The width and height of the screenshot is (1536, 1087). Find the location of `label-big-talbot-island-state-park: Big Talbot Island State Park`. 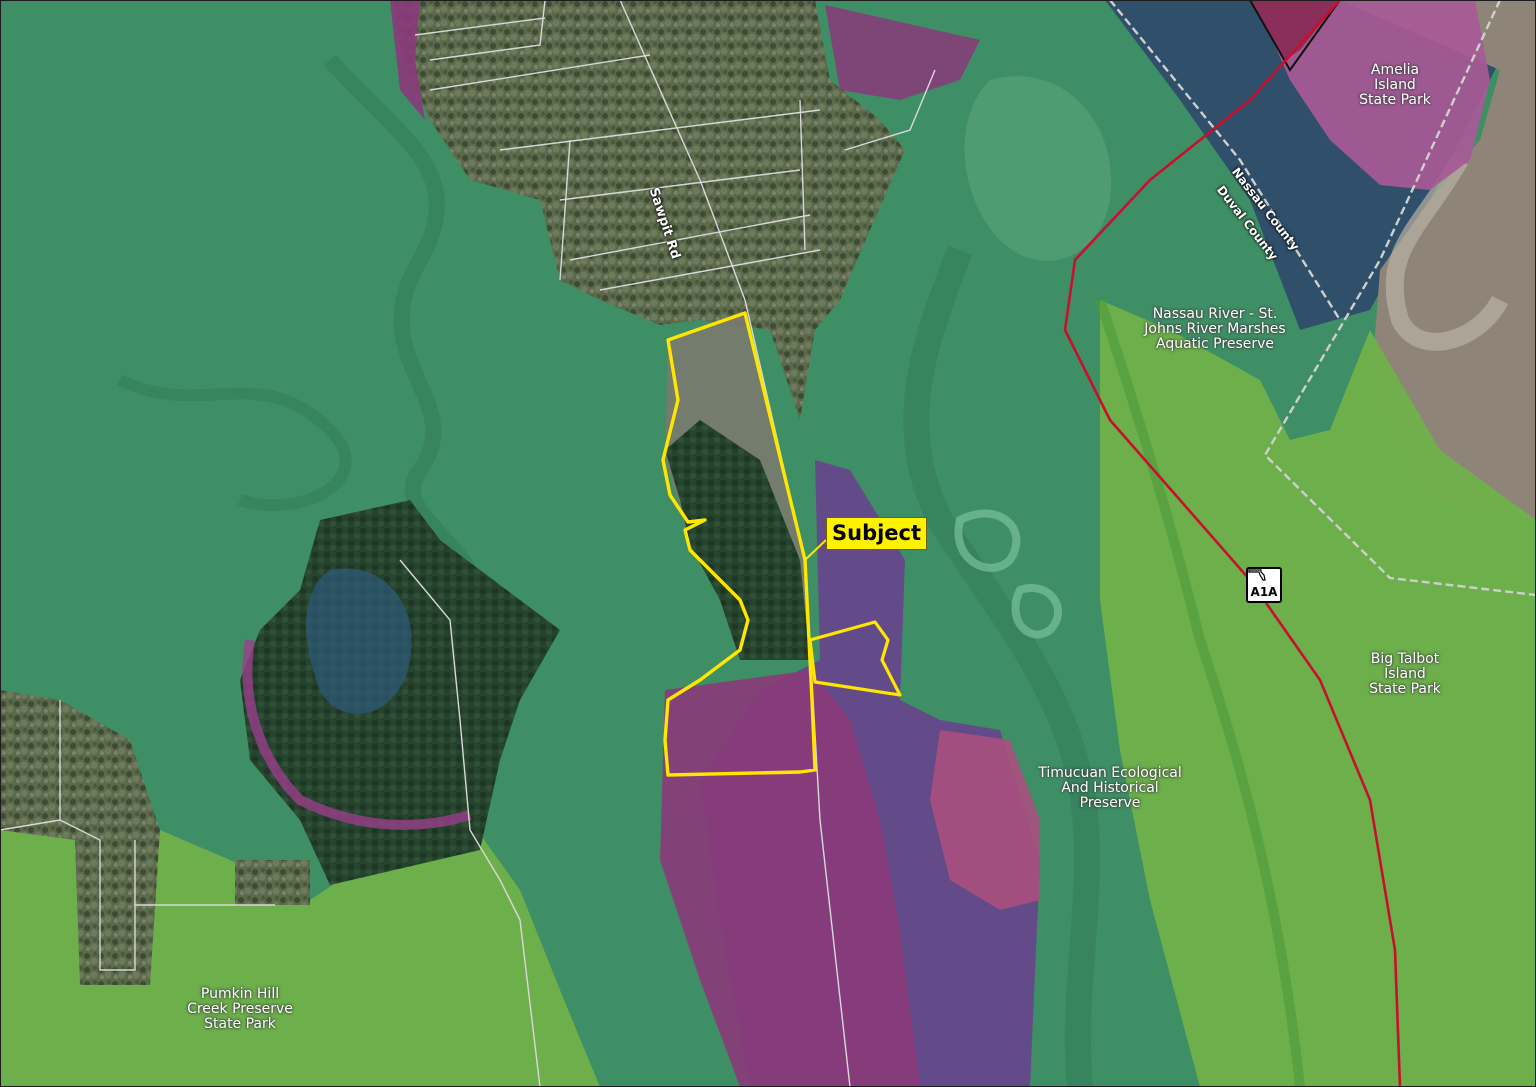

label-big-talbot-island-state-park: Big Talbot Island State Park is located at coordinates (1405, 674).